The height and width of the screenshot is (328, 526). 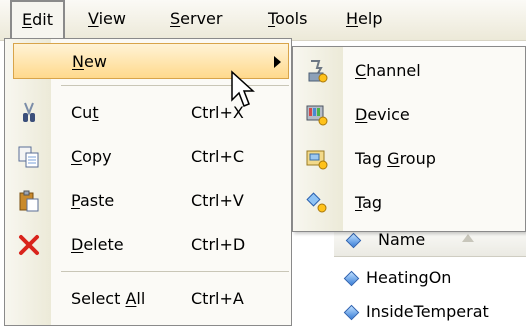 What do you see at coordinates (93, 200) in the screenshot?
I see `menu-item-paste-label: Paste` at bounding box center [93, 200].